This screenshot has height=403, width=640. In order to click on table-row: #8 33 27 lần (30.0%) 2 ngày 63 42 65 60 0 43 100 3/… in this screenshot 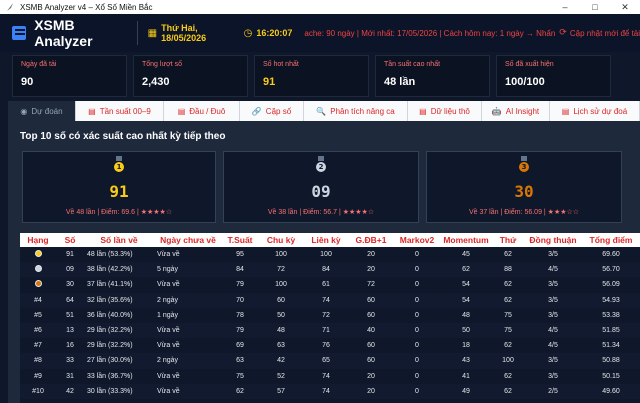, I will do `click(330, 361)`.